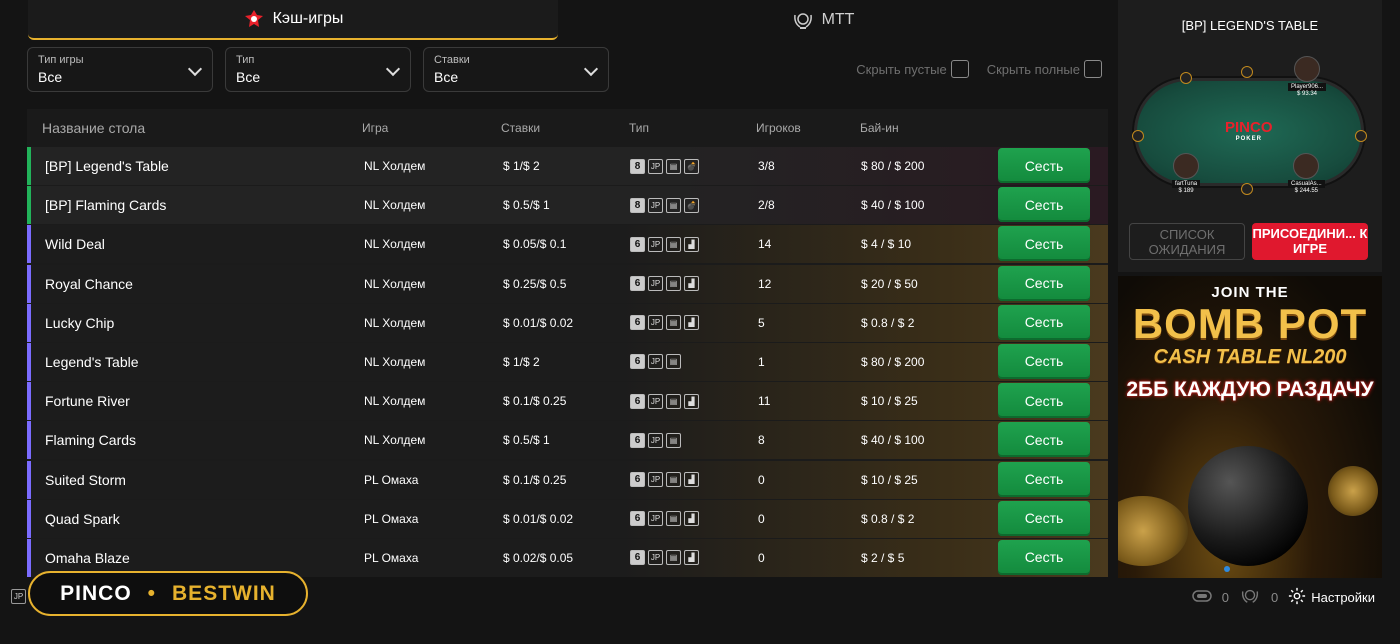  Describe the element at coordinates (248, 77) in the screenshot. I see `type-value: Все` at that location.